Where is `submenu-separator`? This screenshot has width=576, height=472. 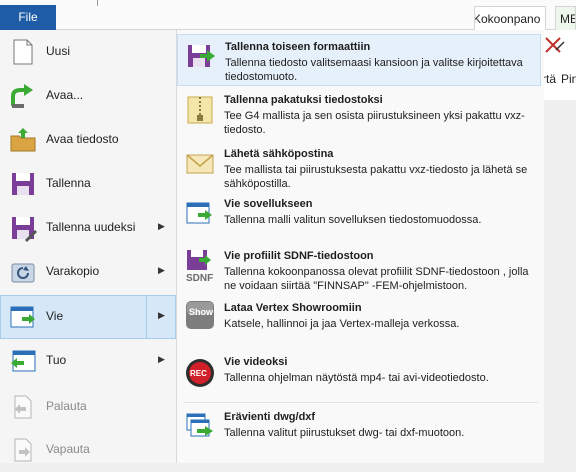
submenu-separator is located at coordinates (360, 402).